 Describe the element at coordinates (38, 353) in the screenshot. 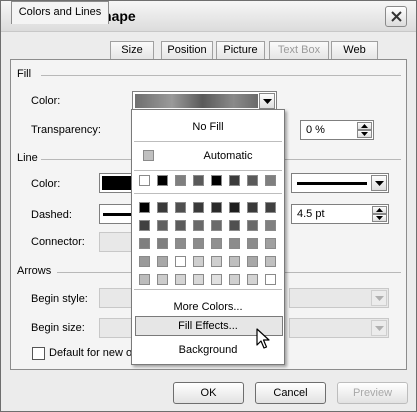

I see `default-checkbox` at that location.